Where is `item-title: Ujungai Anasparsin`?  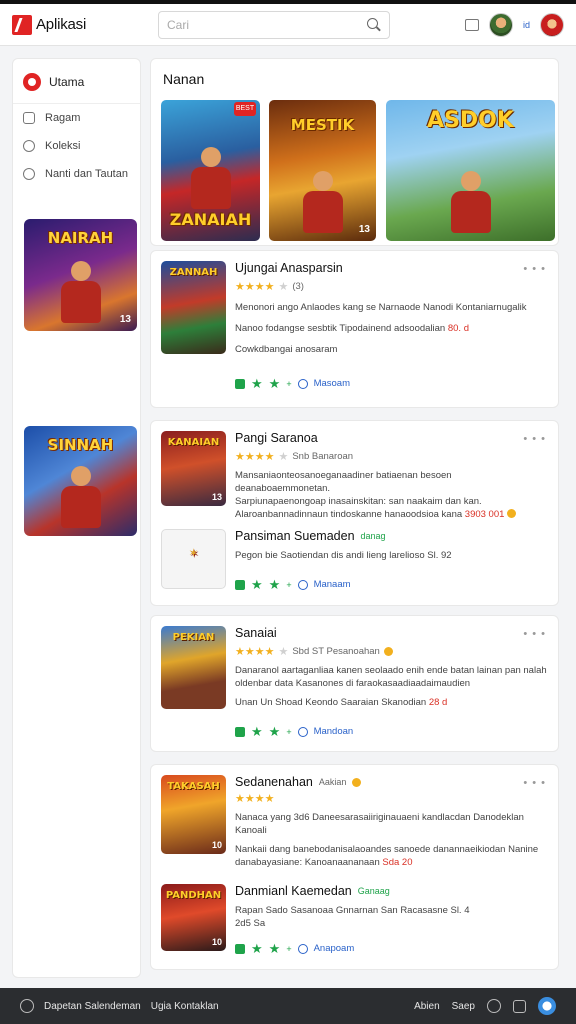 item-title: Ujungai Anasparsin is located at coordinates (391, 268).